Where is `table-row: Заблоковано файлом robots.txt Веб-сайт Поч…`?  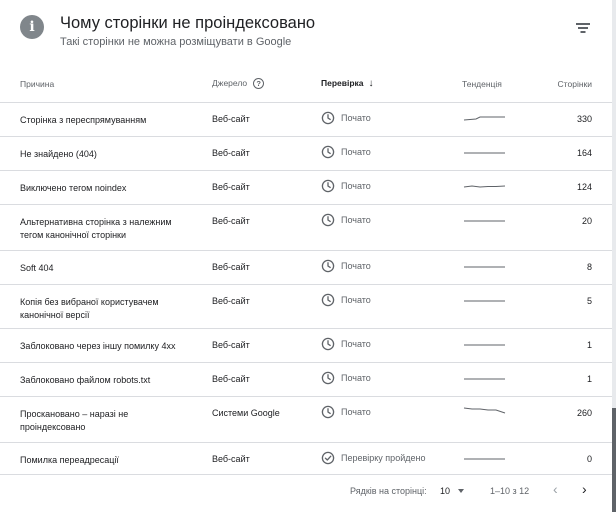 table-row: Заблоковано файлом robots.txt Веб-сайт Поч… is located at coordinates (306, 379).